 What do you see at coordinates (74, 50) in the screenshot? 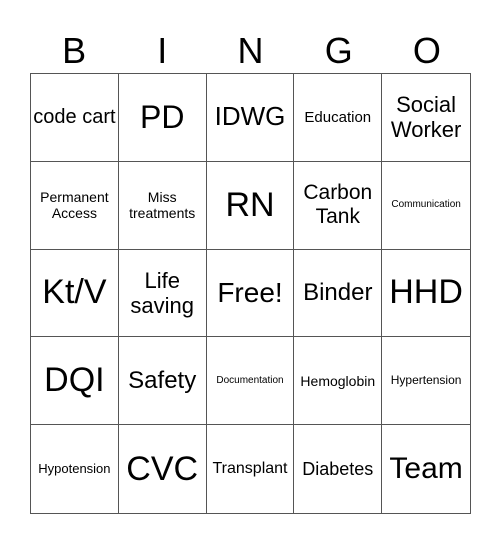
I see `header-letter-b: B` at bounding box center [74, 50].